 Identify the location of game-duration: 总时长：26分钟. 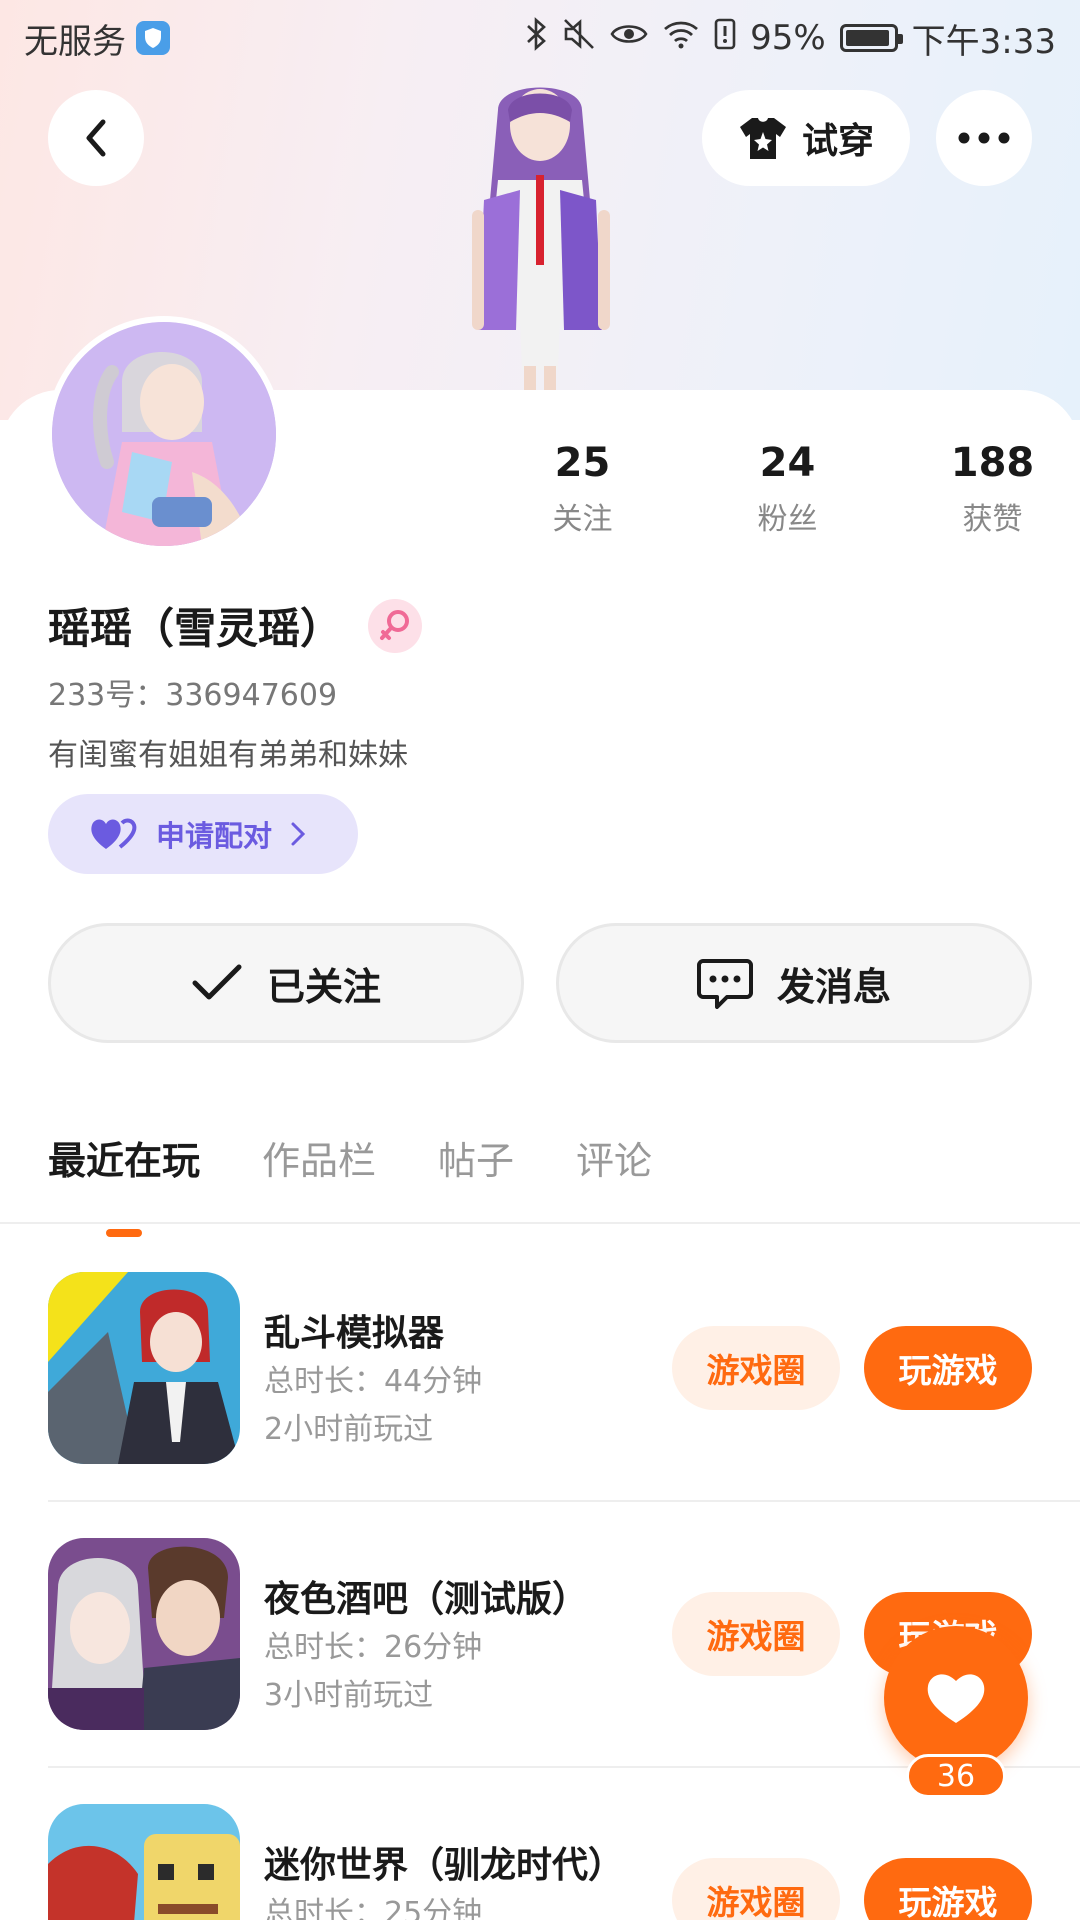
(373, 1647).